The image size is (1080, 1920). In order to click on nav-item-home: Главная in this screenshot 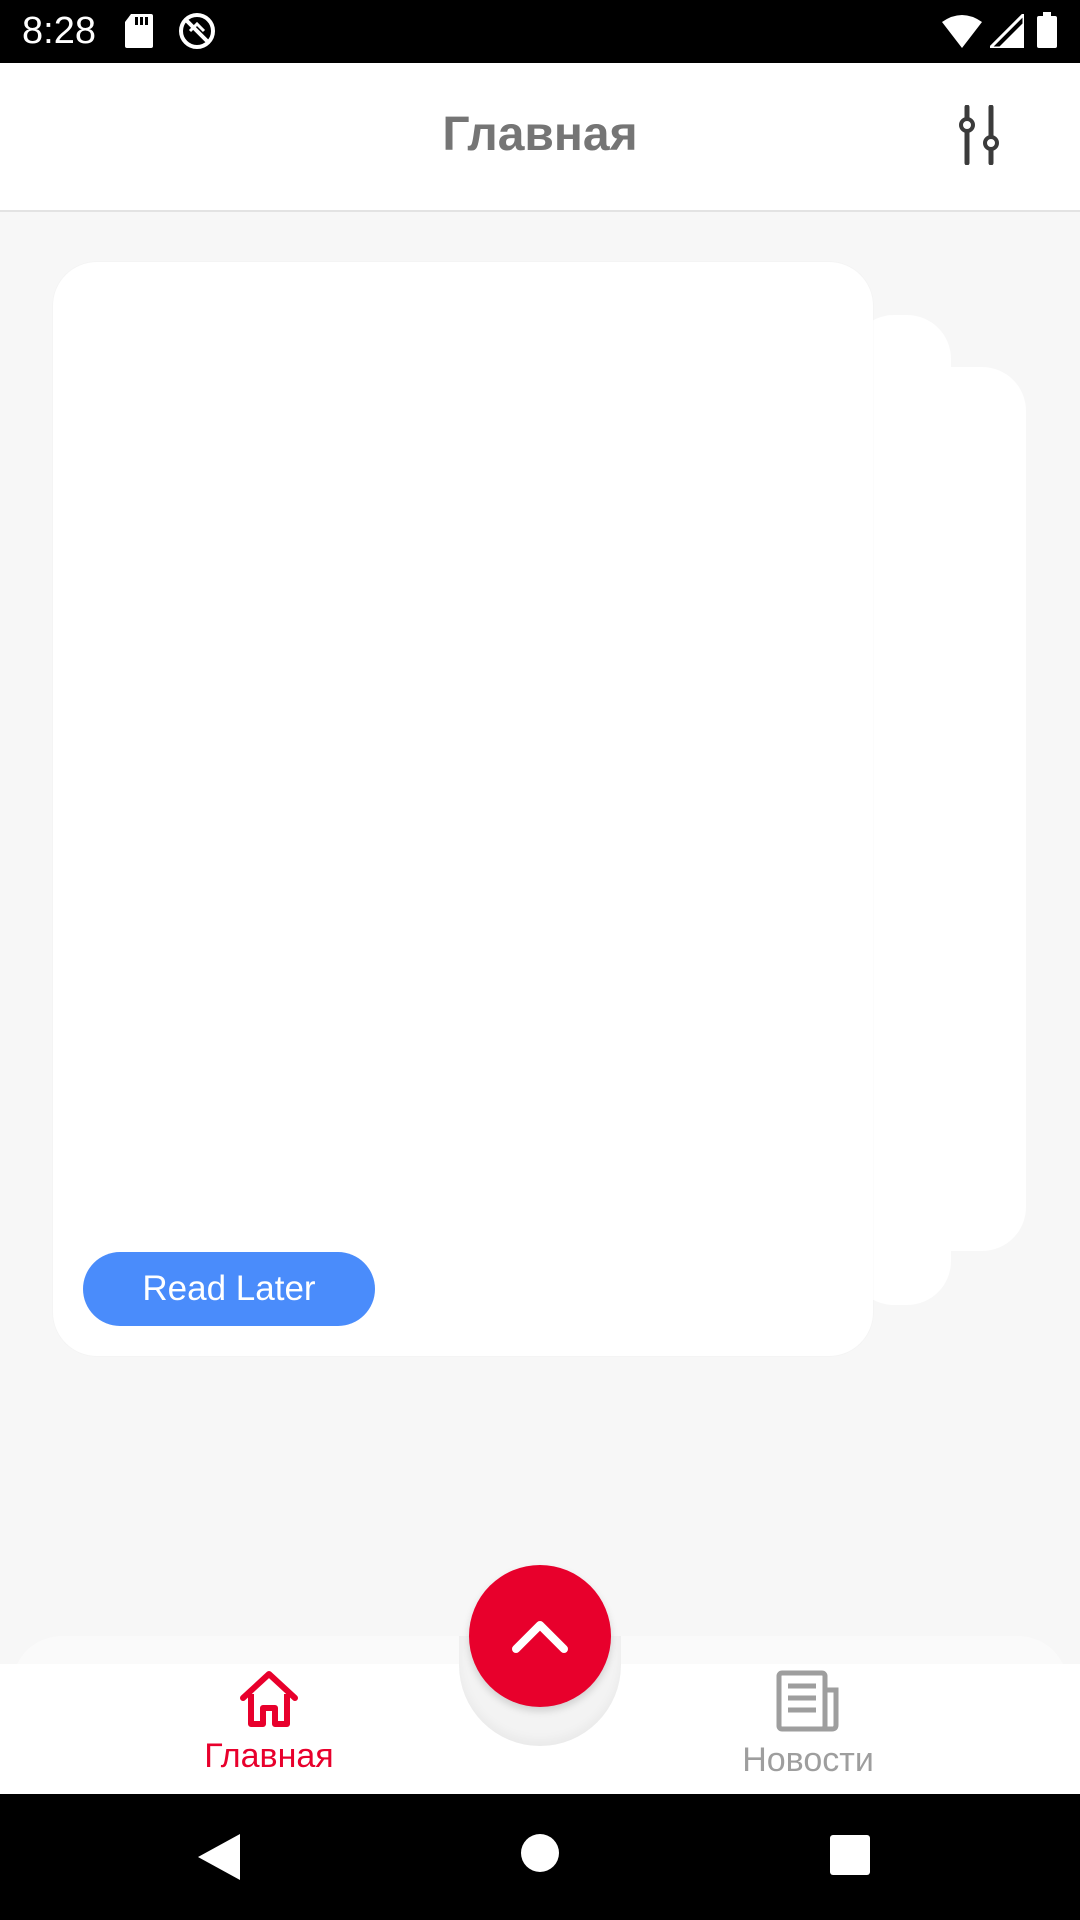, I will do `click(269, 1730)`.